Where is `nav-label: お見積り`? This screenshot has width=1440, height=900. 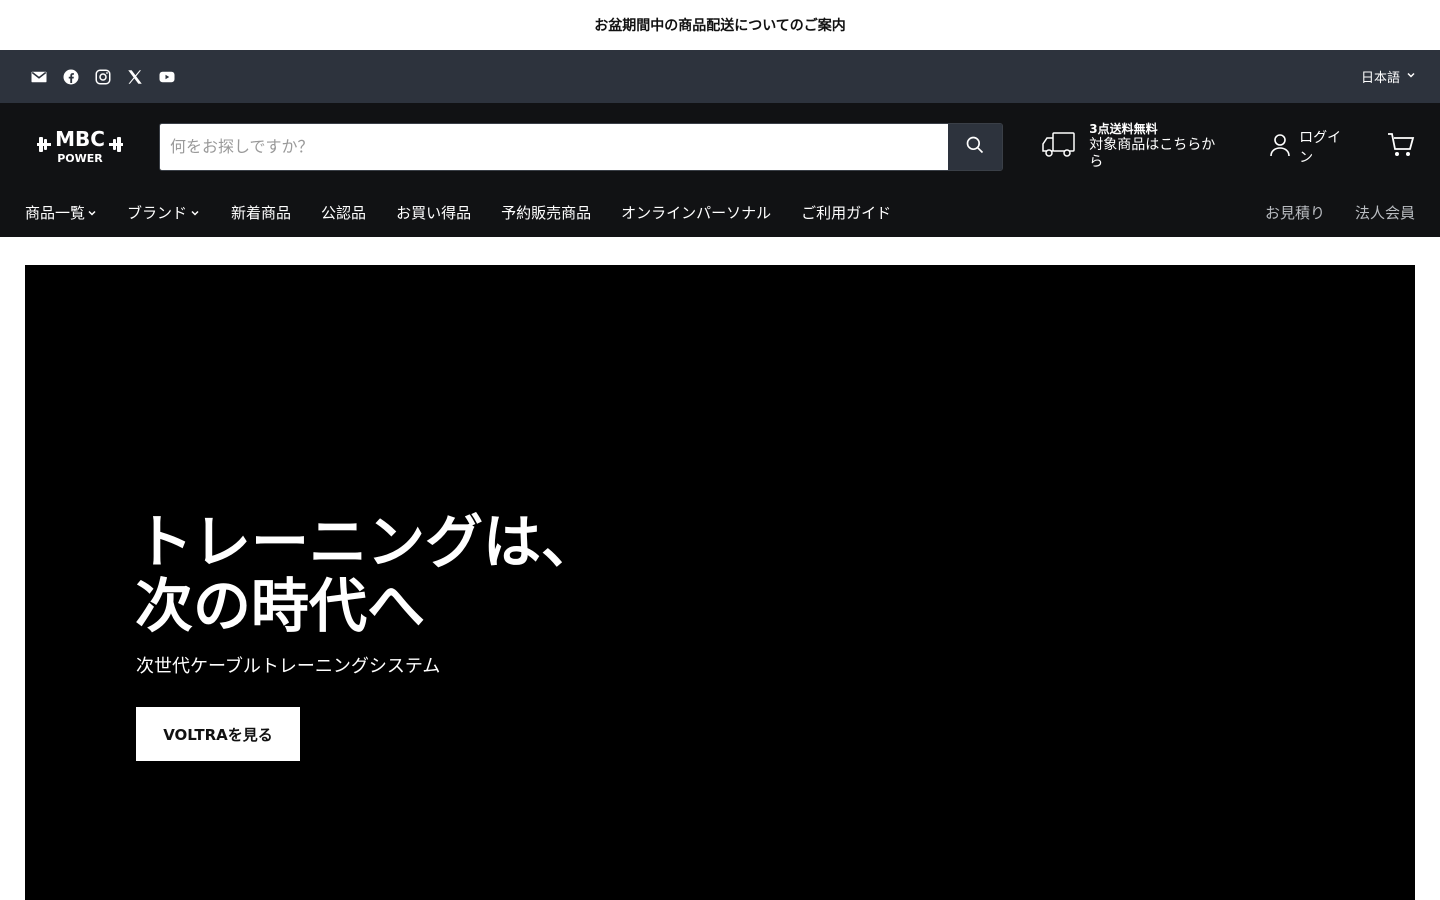 nav-label: お見積り is located at coordinates (1294, 213).